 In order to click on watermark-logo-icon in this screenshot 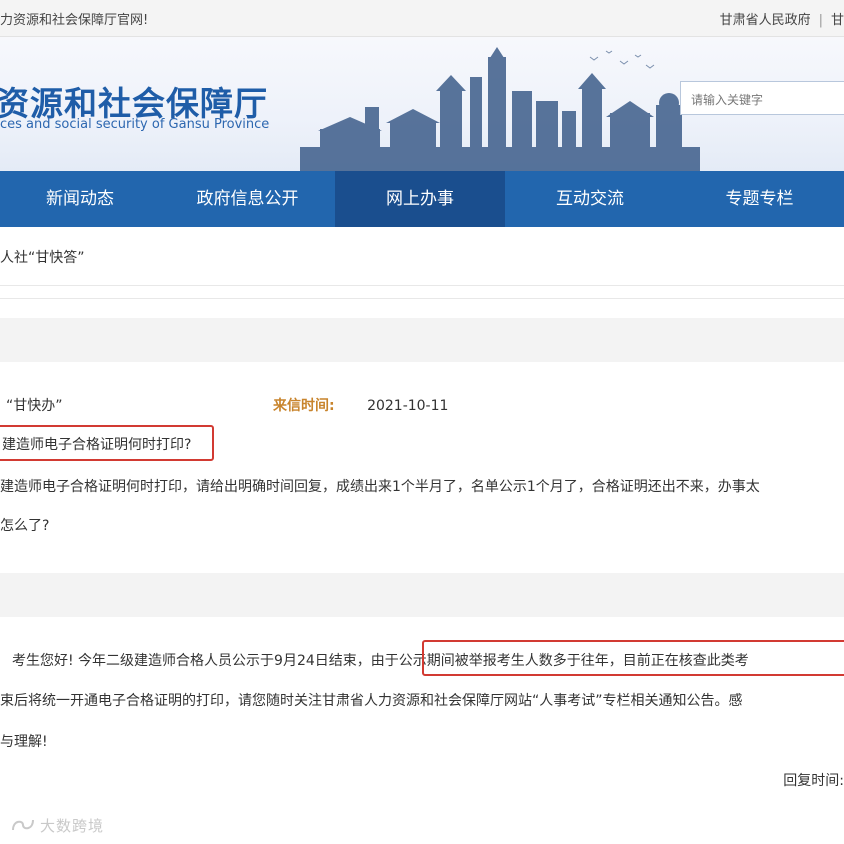, I will do `click(23, 825)`.